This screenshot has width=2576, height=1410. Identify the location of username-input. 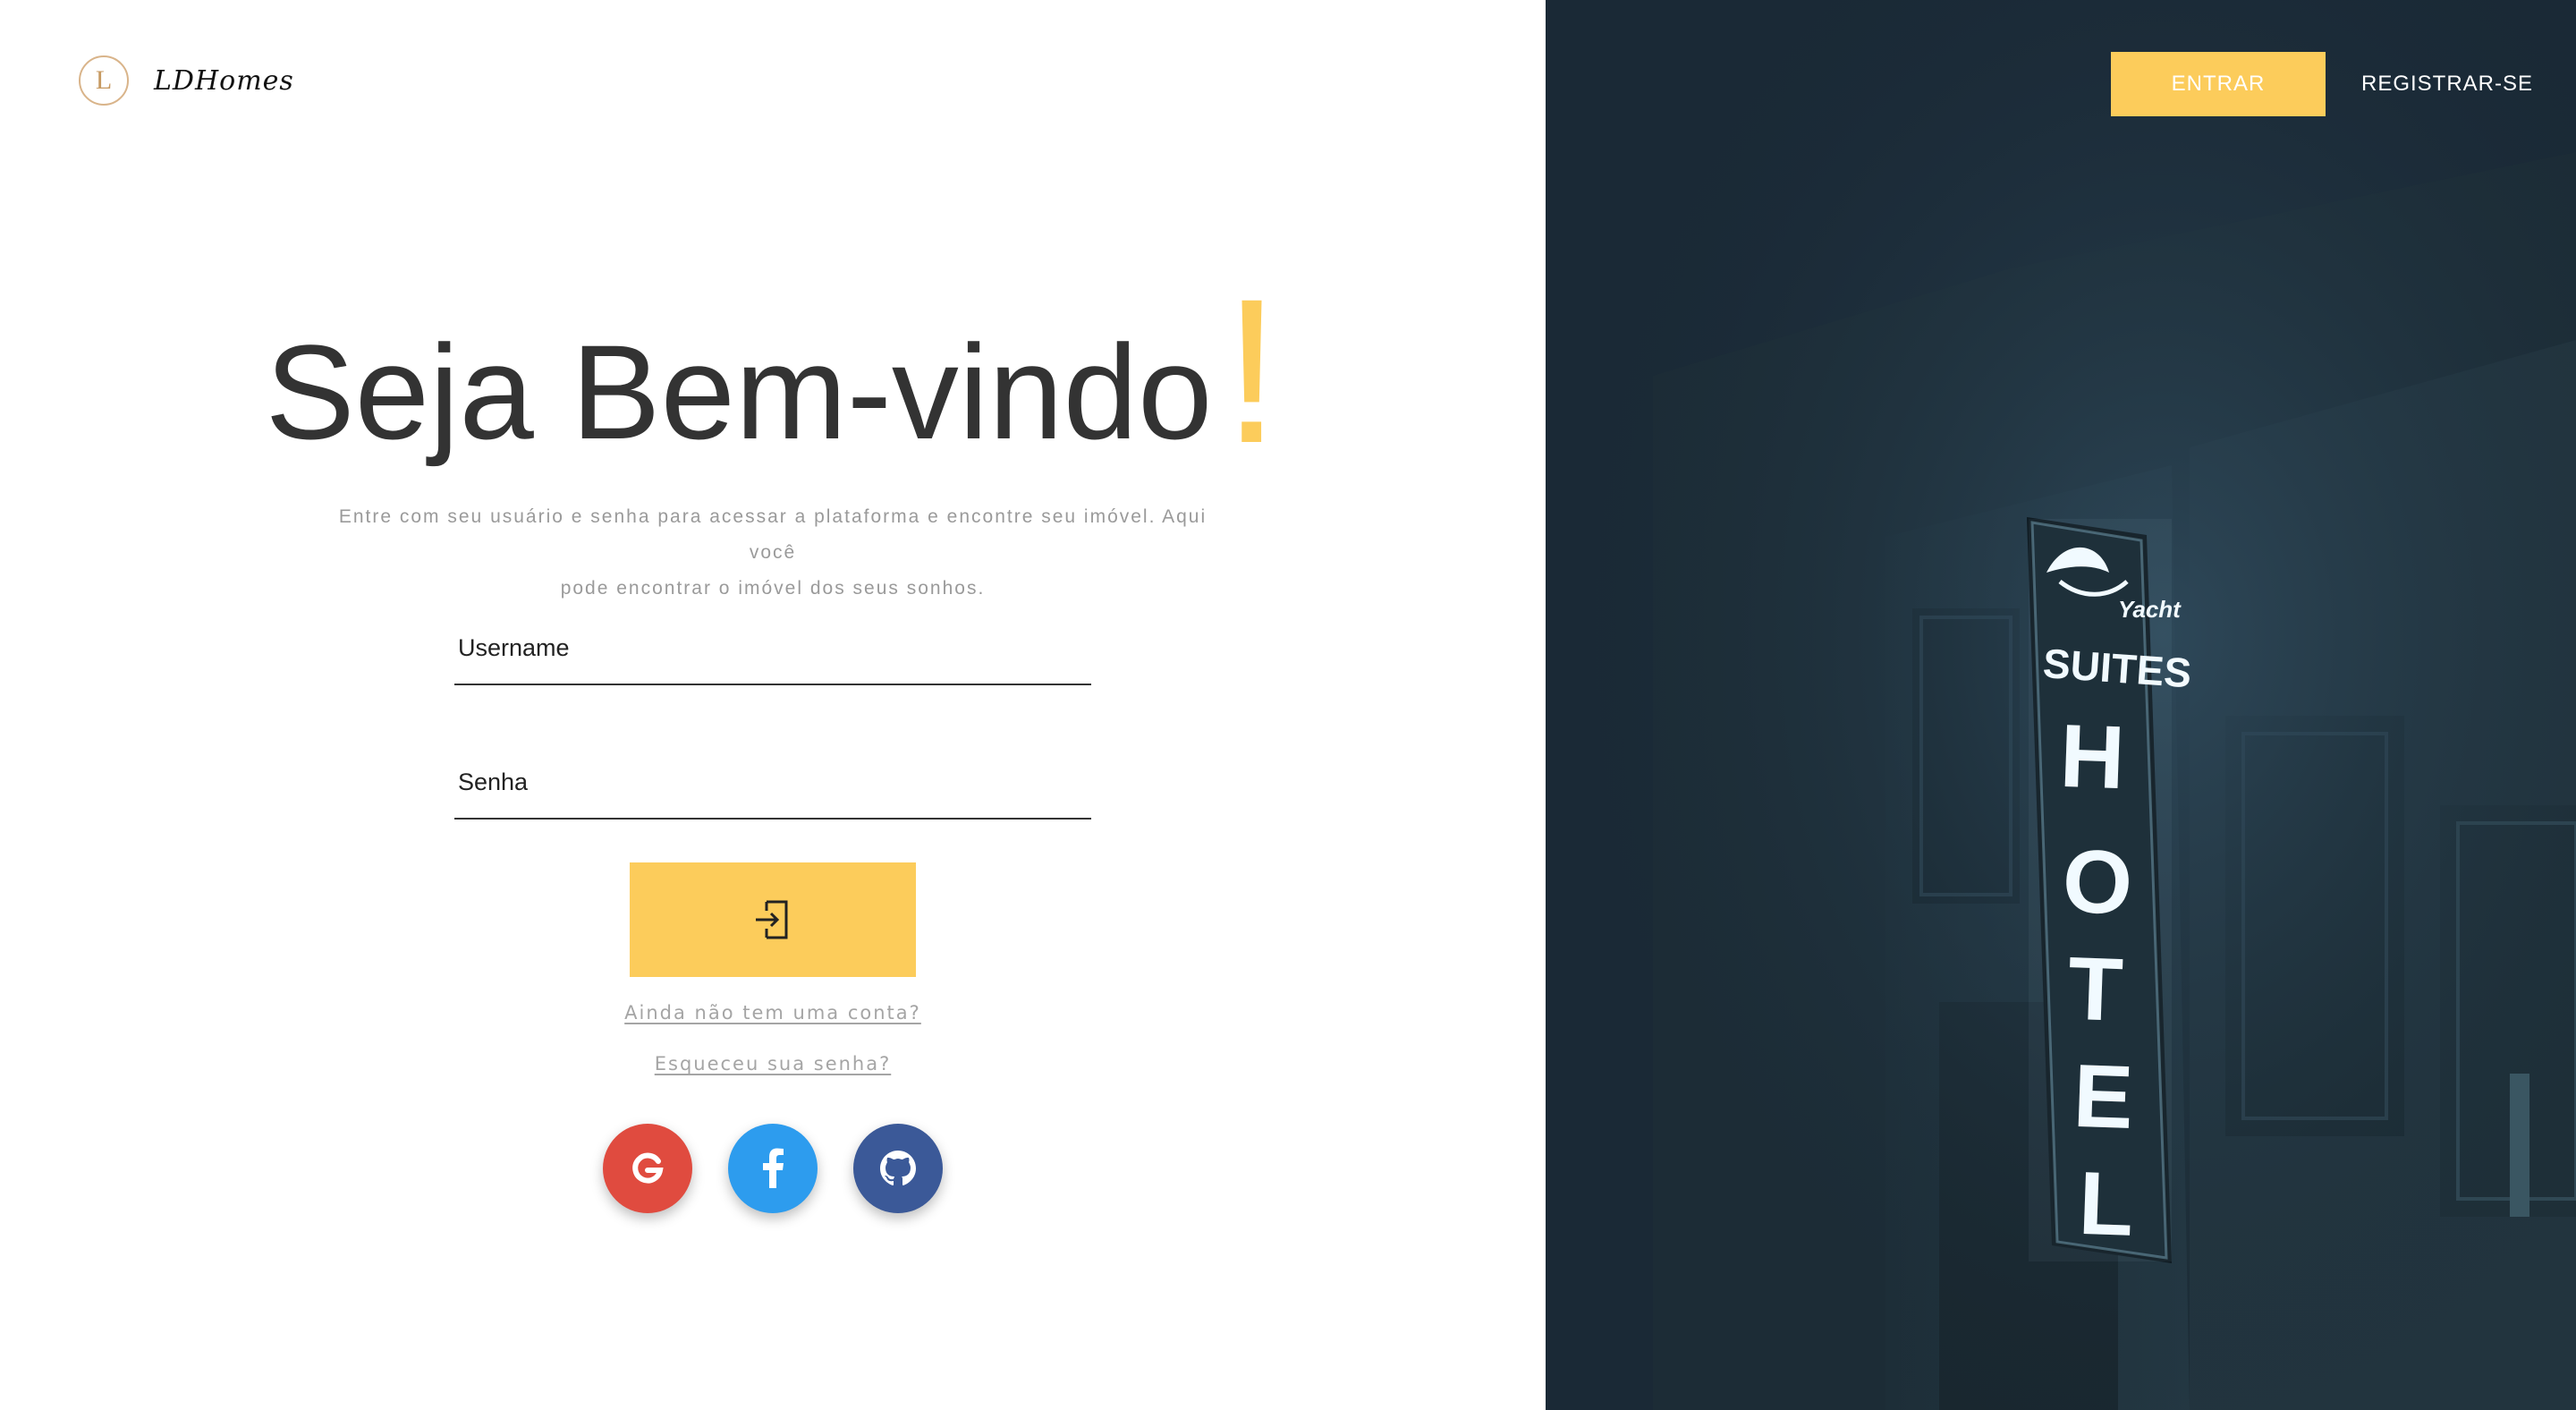
(771, 648).